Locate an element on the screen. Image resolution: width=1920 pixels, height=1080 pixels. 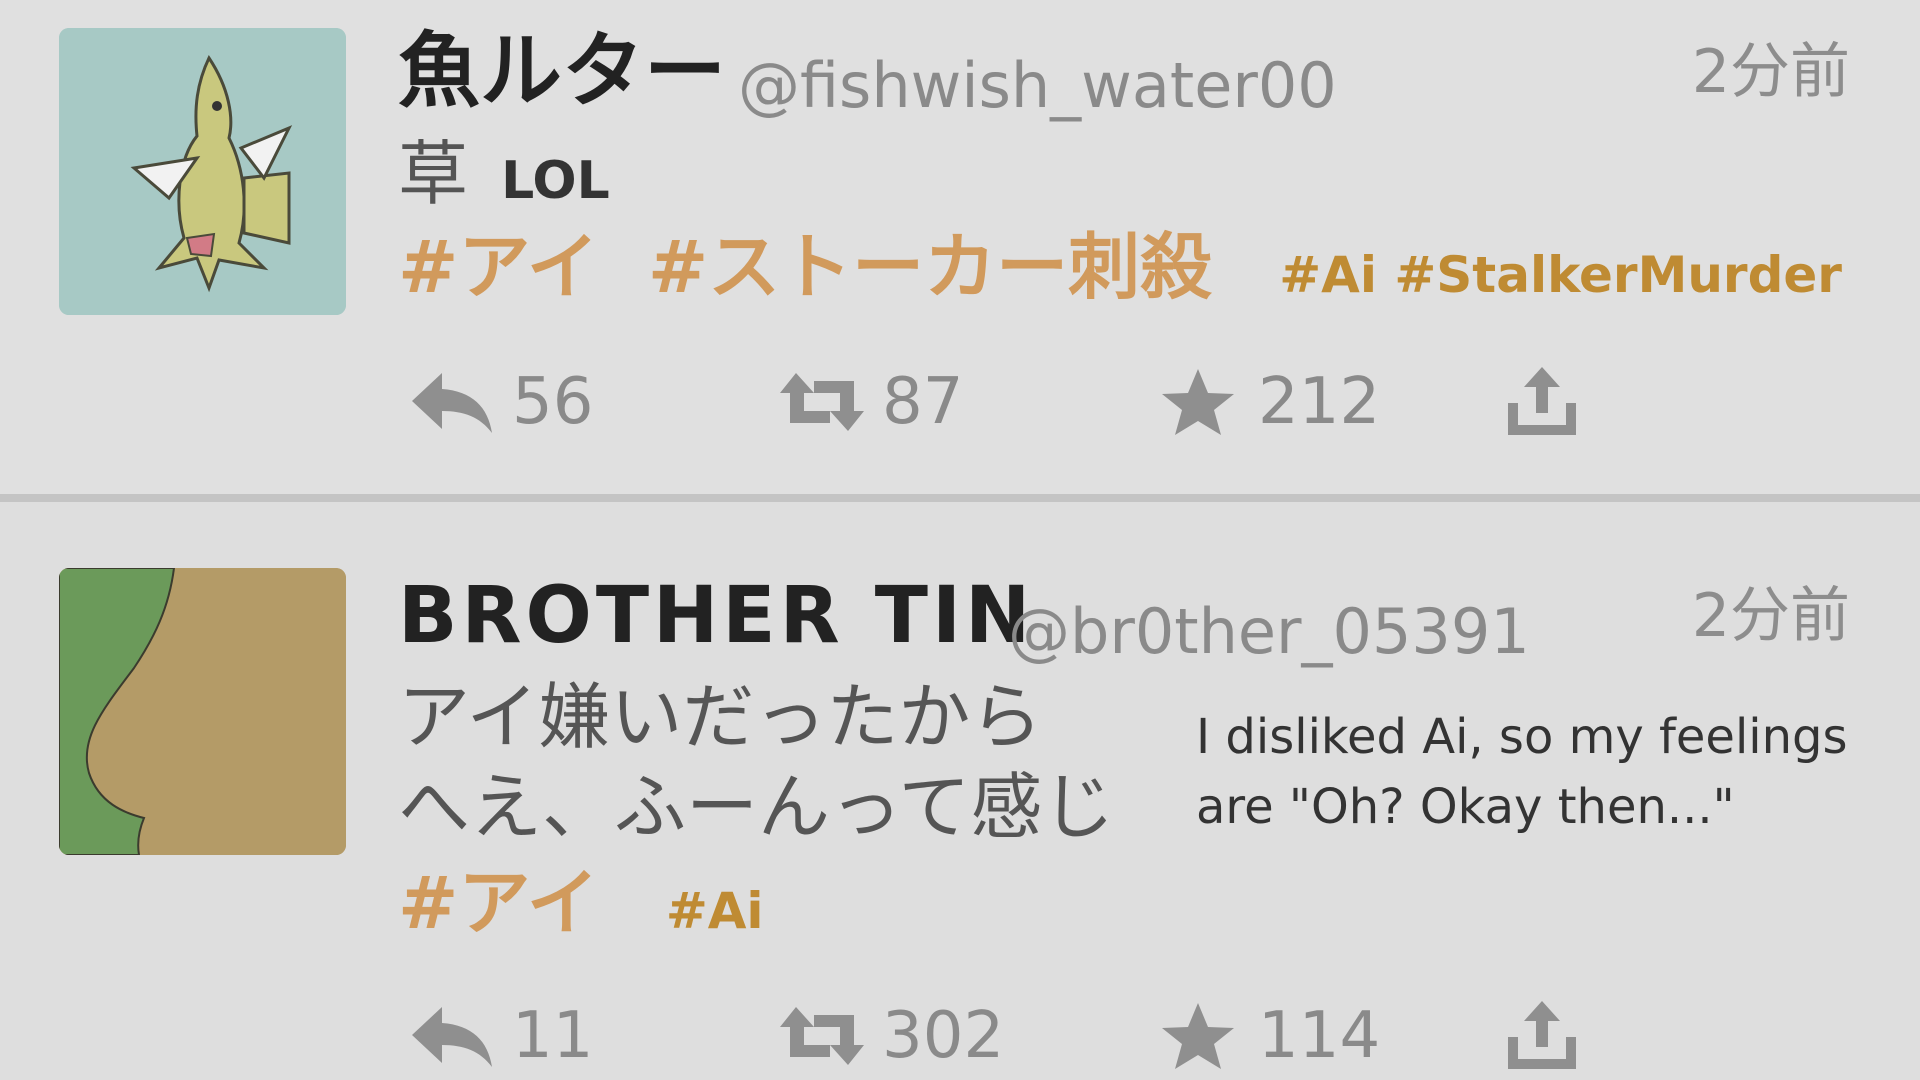
favorite-button: 114 is located at coordinates (1267, 1033).